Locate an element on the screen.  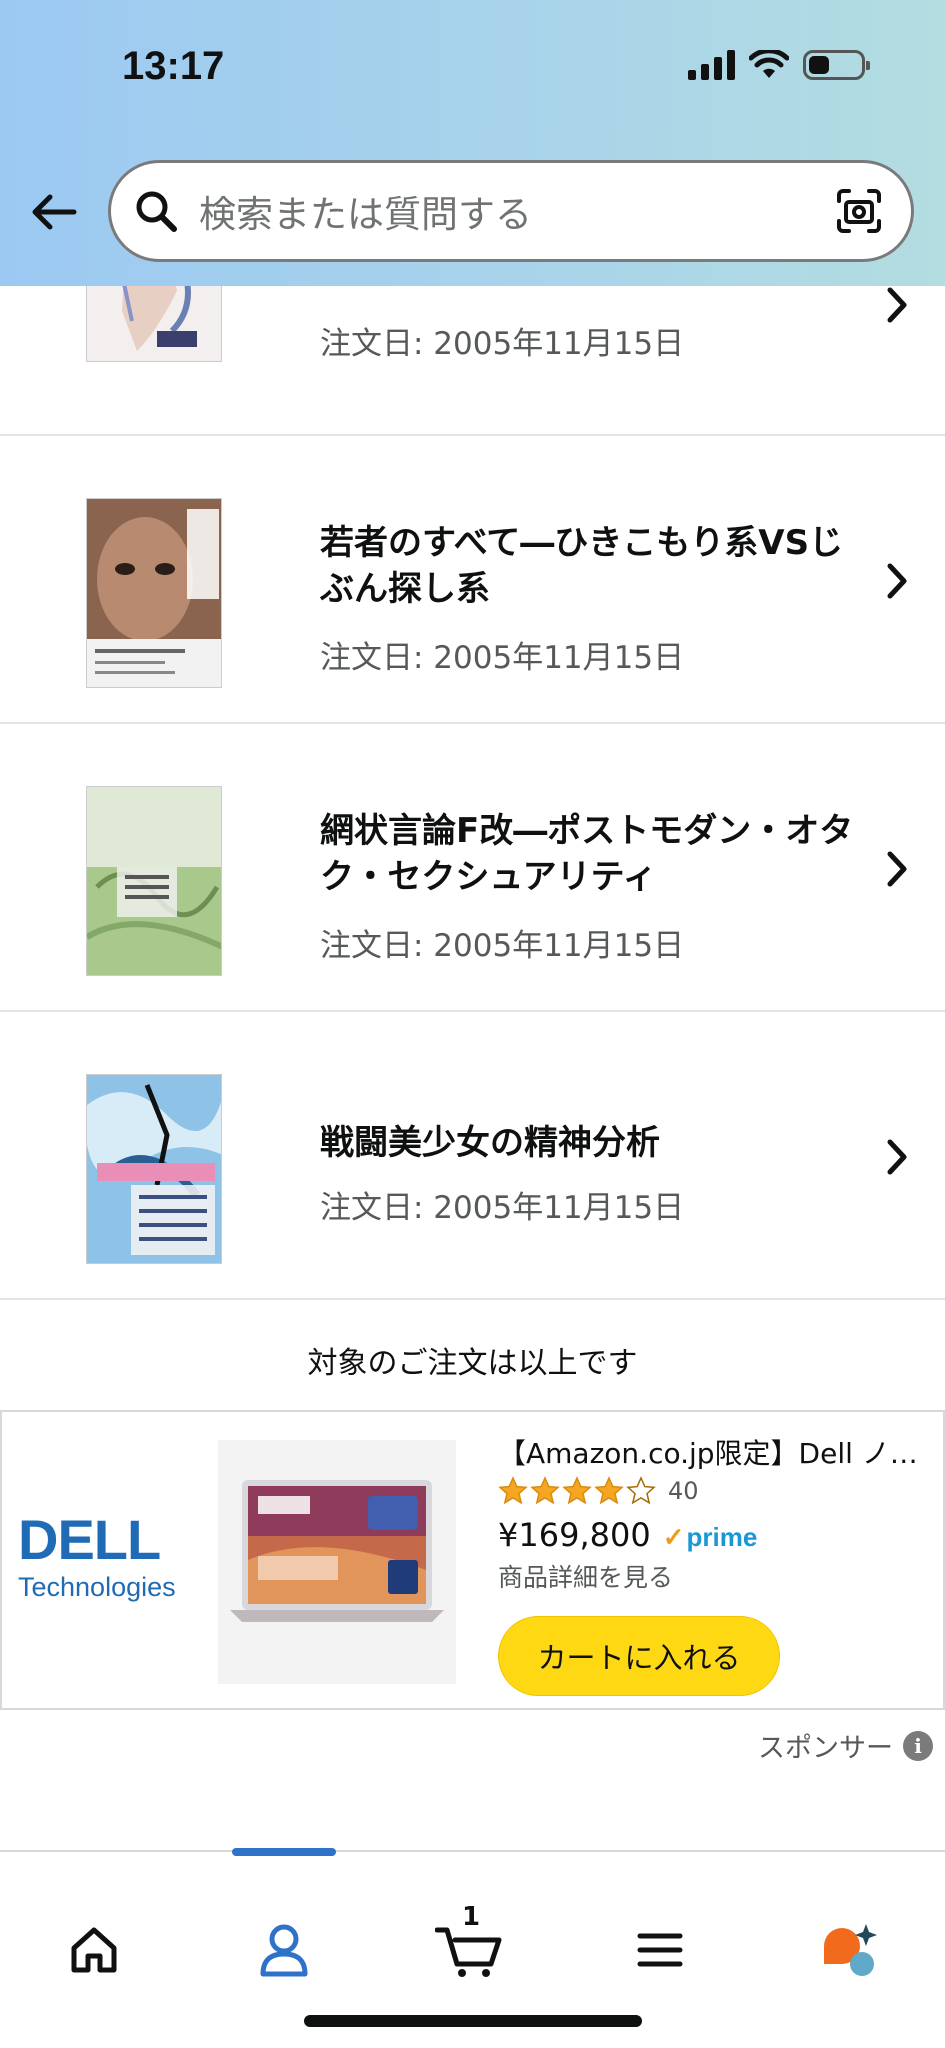
dell-technologies-logo: DELL Technologies is located at coordinates (103, 1557).